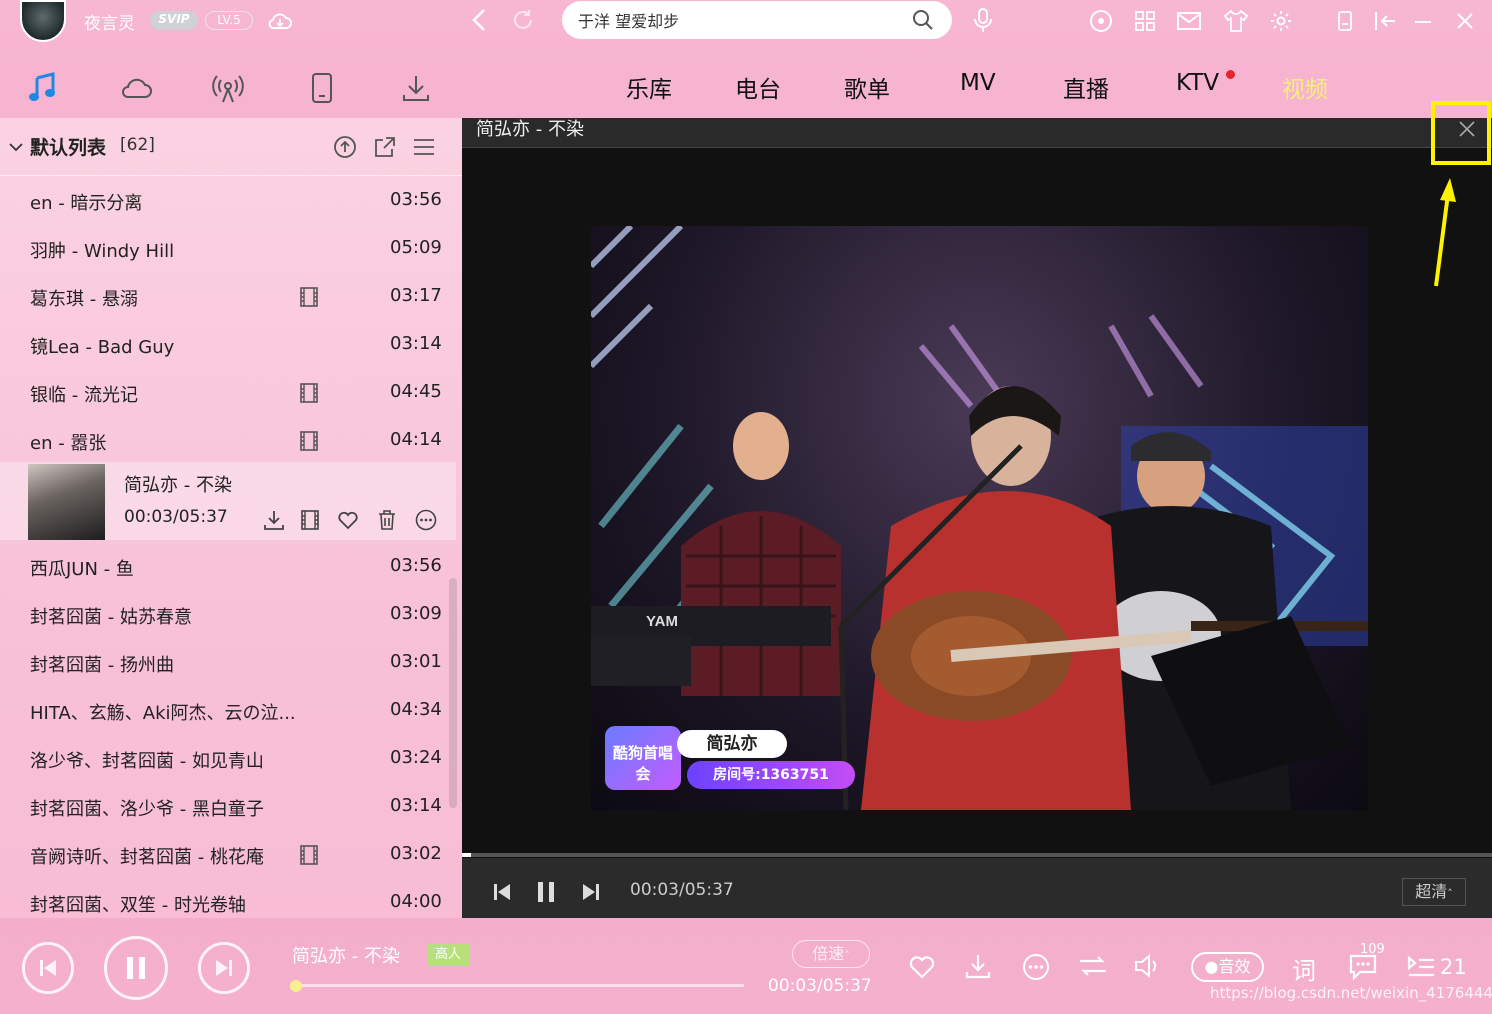  I want to click on song-title: 银临 - 流光记, so click(84, 395).